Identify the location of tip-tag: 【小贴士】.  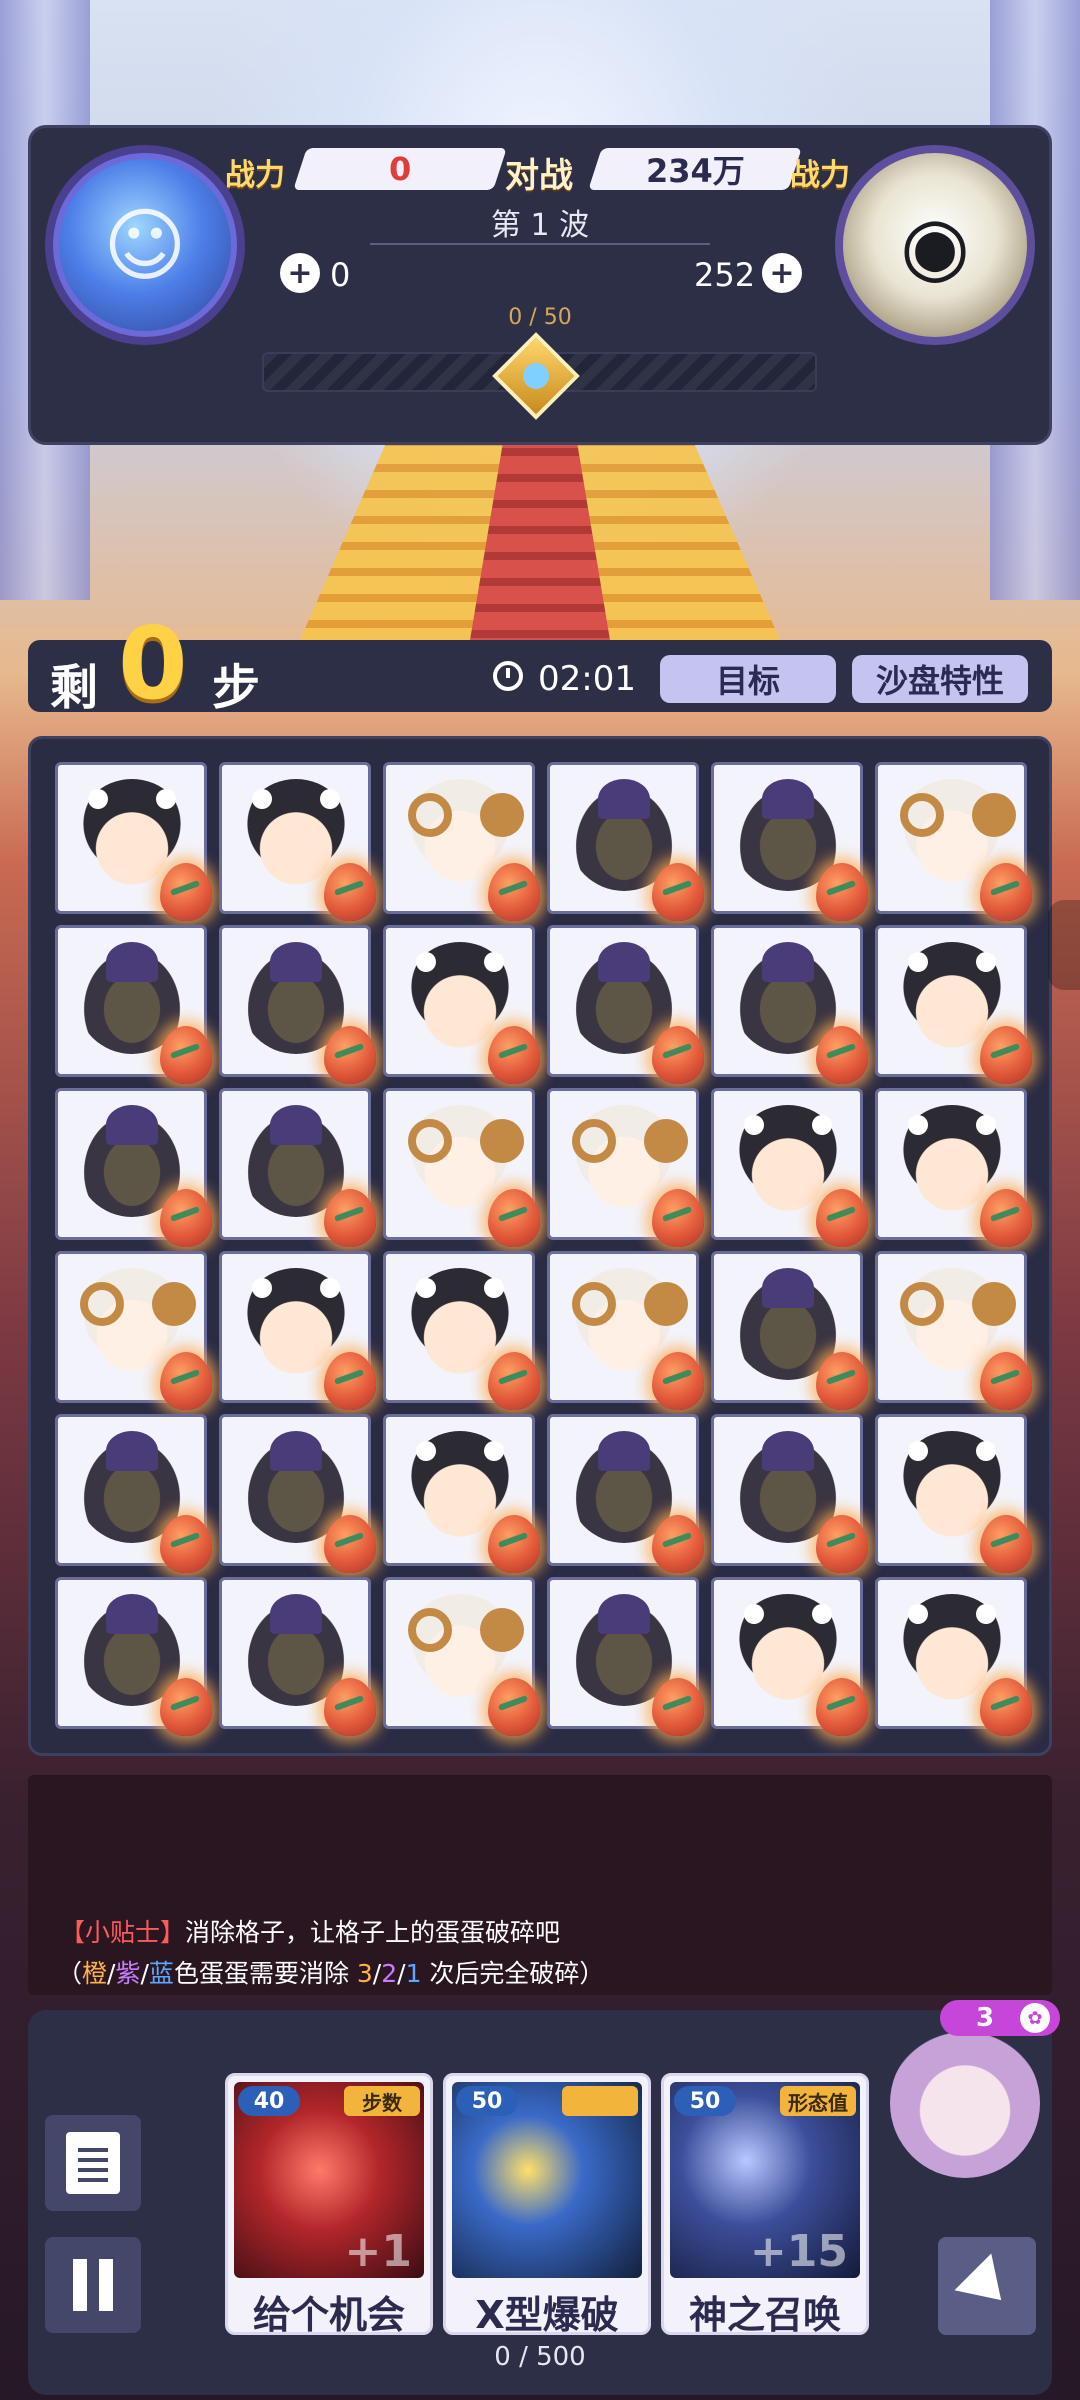
(123, 1932).